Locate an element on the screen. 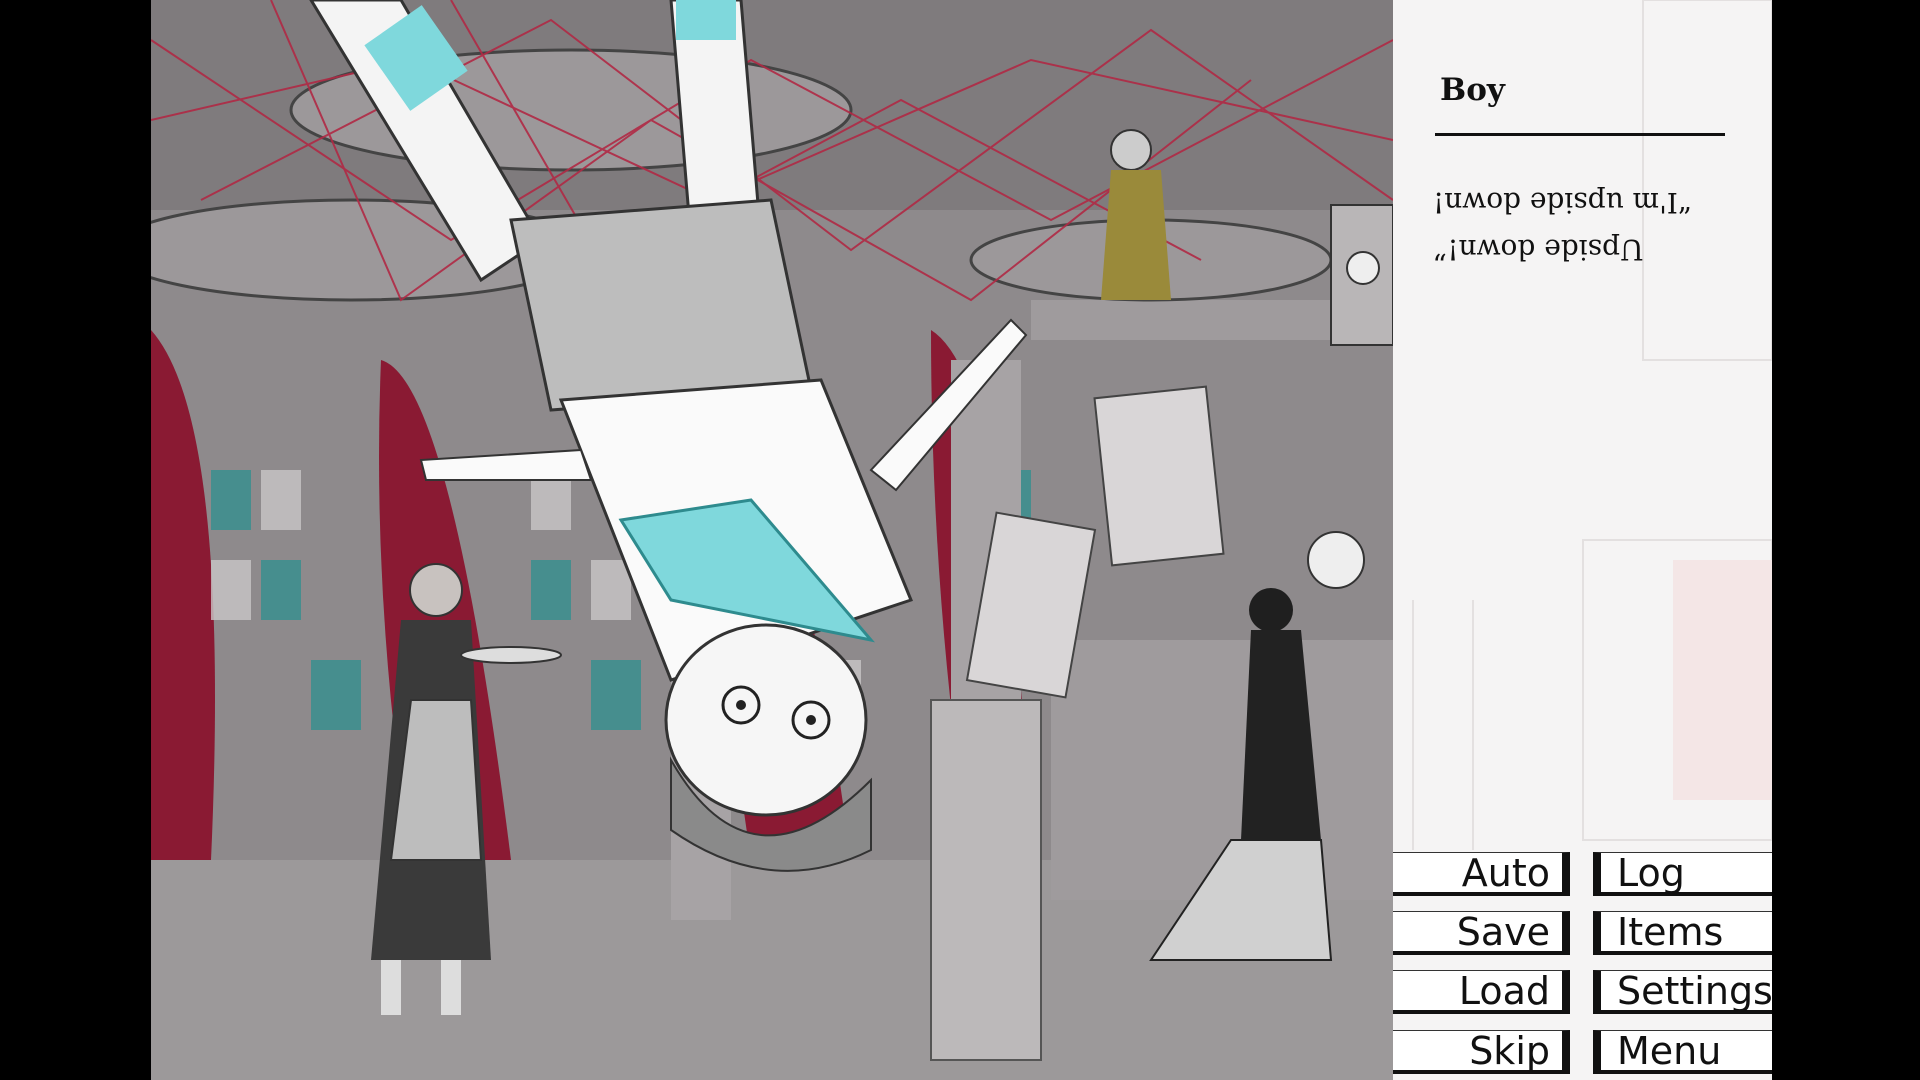  dialogue-line-1: “I'm upside down! is located at coordinates (1562, 202).